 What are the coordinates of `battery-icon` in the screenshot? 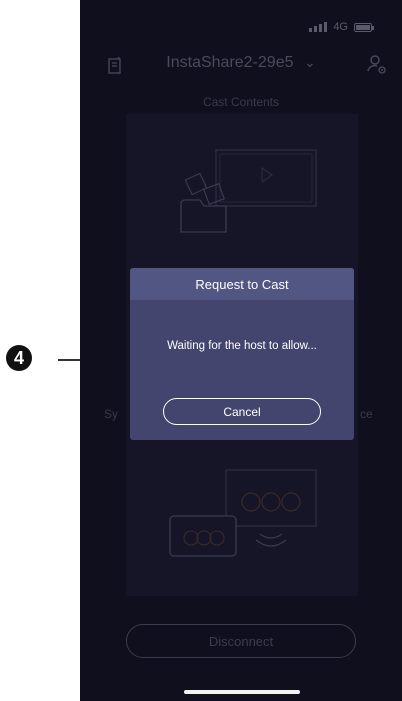 It's located at (364, 27).